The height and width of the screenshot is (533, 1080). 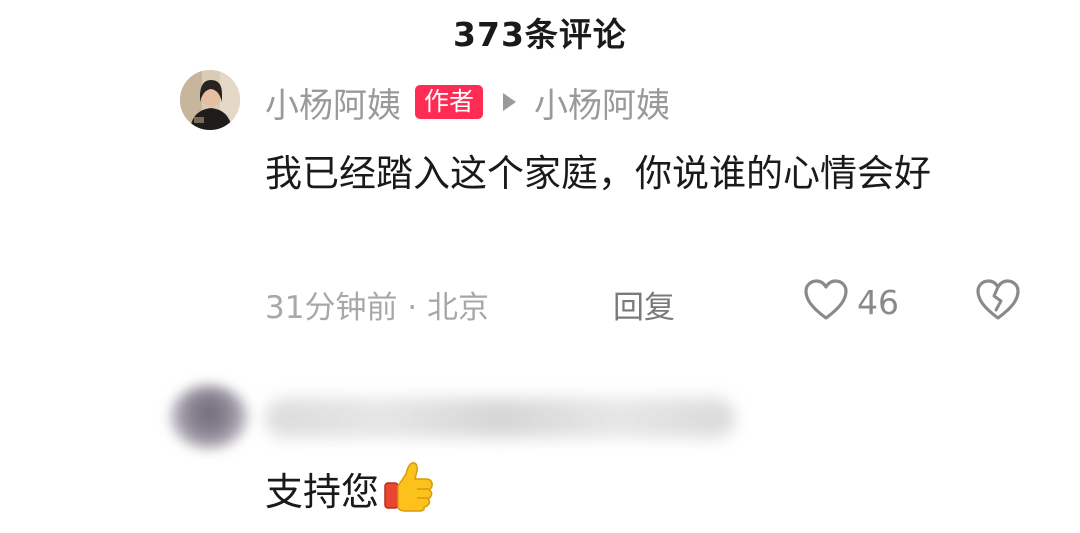 I want to click on heart-outline-icon, so click(x=826, y=302).